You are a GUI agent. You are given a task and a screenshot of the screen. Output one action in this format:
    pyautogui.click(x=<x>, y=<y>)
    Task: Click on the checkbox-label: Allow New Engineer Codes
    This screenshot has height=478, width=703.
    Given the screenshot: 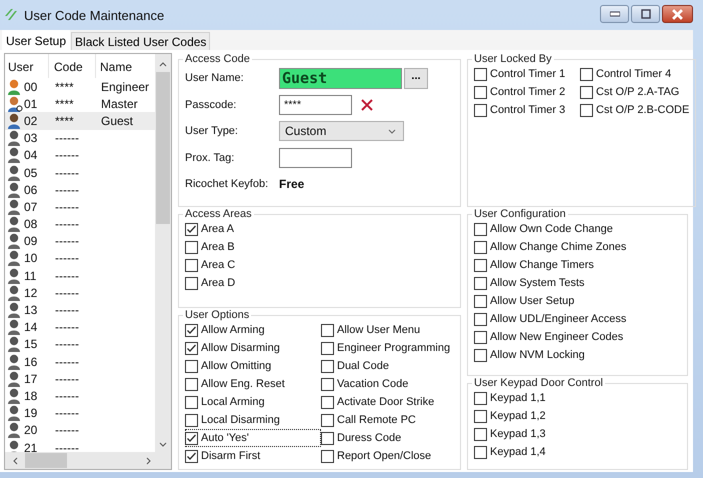 What is the action you would take?
    pyautogui.click(x=557, y=337)
    